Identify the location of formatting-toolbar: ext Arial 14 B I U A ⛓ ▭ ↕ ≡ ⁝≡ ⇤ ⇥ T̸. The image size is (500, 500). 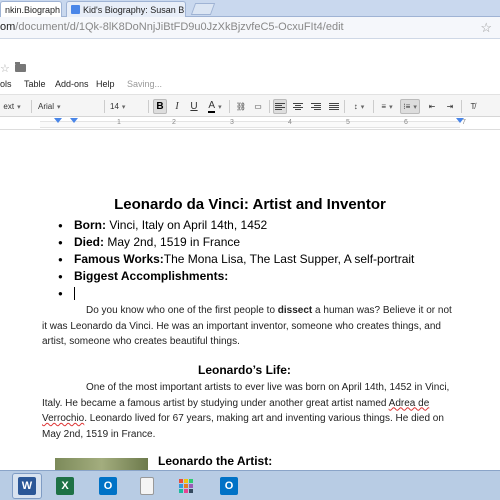
(250, 105).